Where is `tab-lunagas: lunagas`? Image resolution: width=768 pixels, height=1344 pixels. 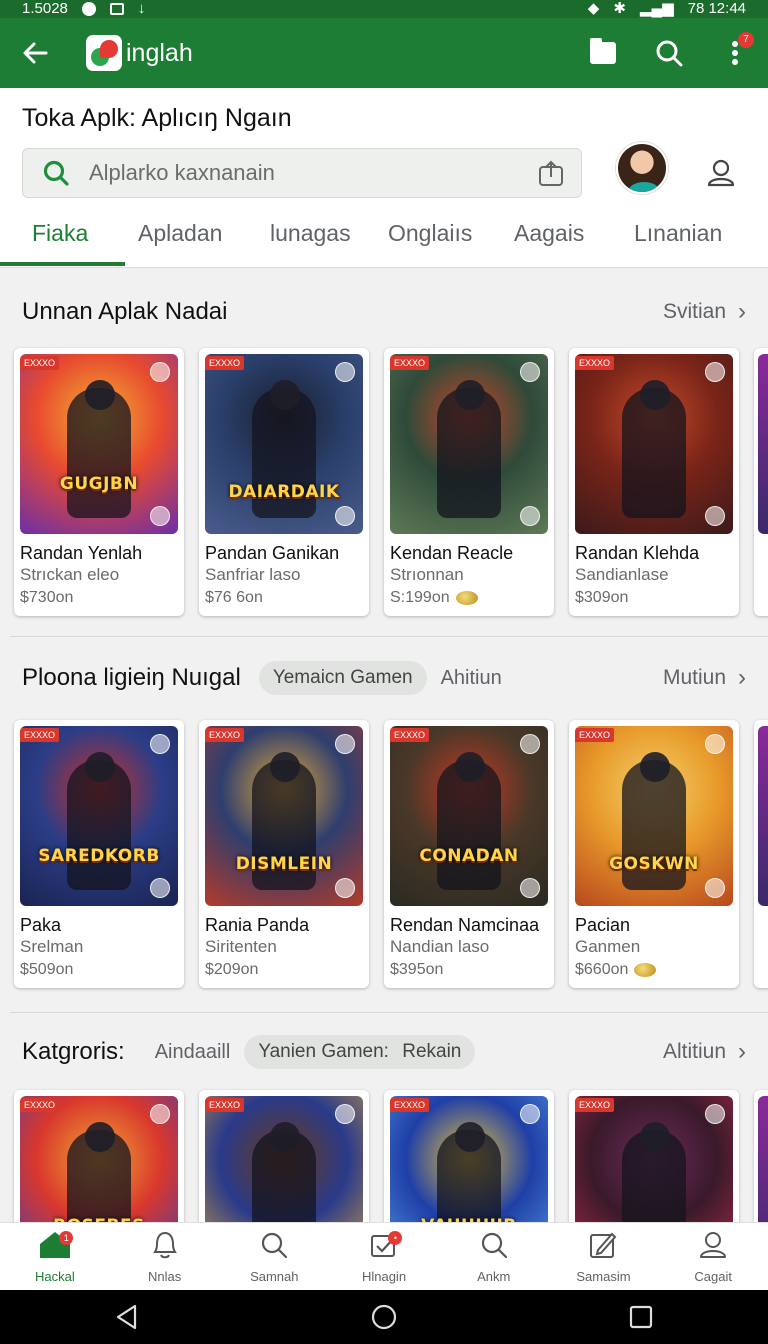
tab-lunagas: lunagas is located at coordinates (310, 237).